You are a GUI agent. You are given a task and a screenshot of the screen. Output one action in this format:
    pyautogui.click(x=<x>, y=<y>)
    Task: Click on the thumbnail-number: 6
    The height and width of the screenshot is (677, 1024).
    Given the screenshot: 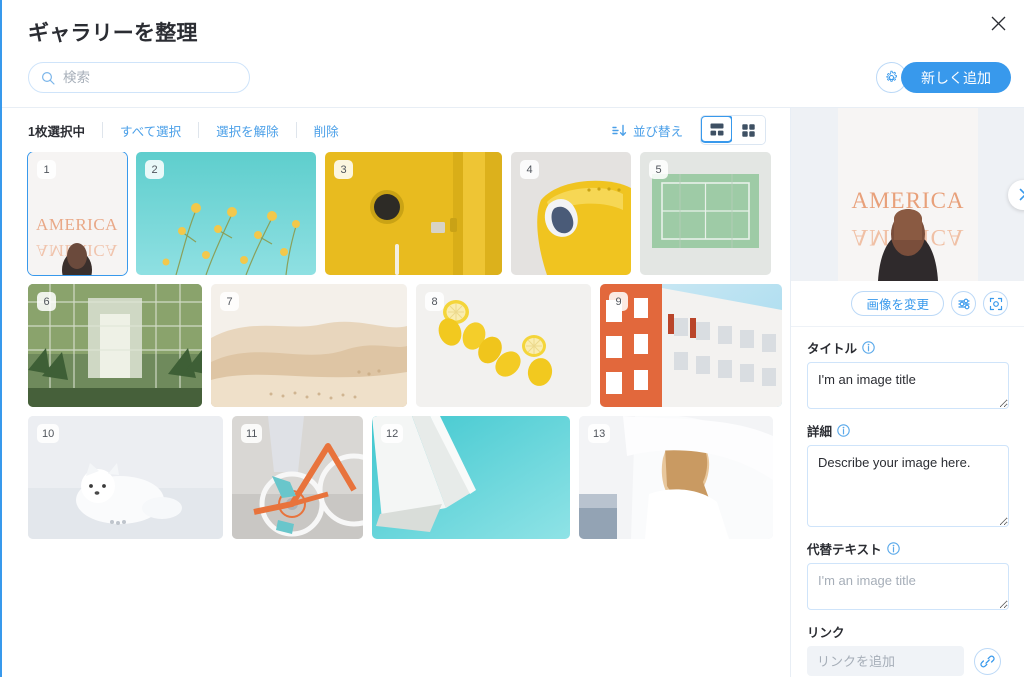 What is the action you would take?
    pyautogui.click(x=46, y=301)
    